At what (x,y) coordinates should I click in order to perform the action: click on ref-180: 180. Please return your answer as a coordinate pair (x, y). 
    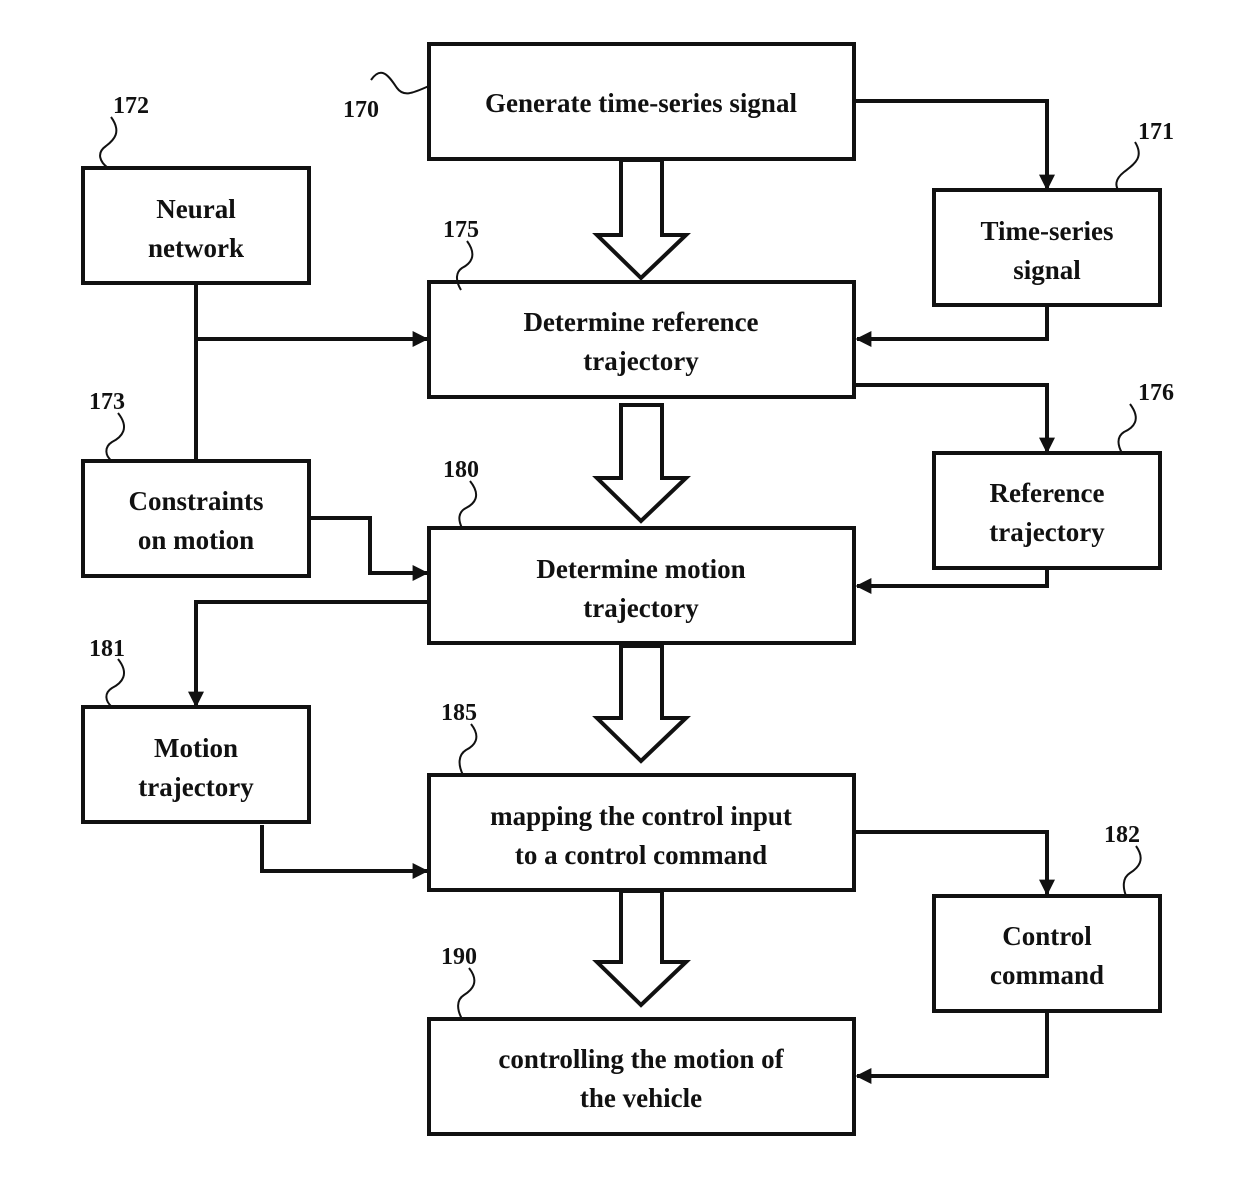
    Looking at the image, I should click on (461, 470).